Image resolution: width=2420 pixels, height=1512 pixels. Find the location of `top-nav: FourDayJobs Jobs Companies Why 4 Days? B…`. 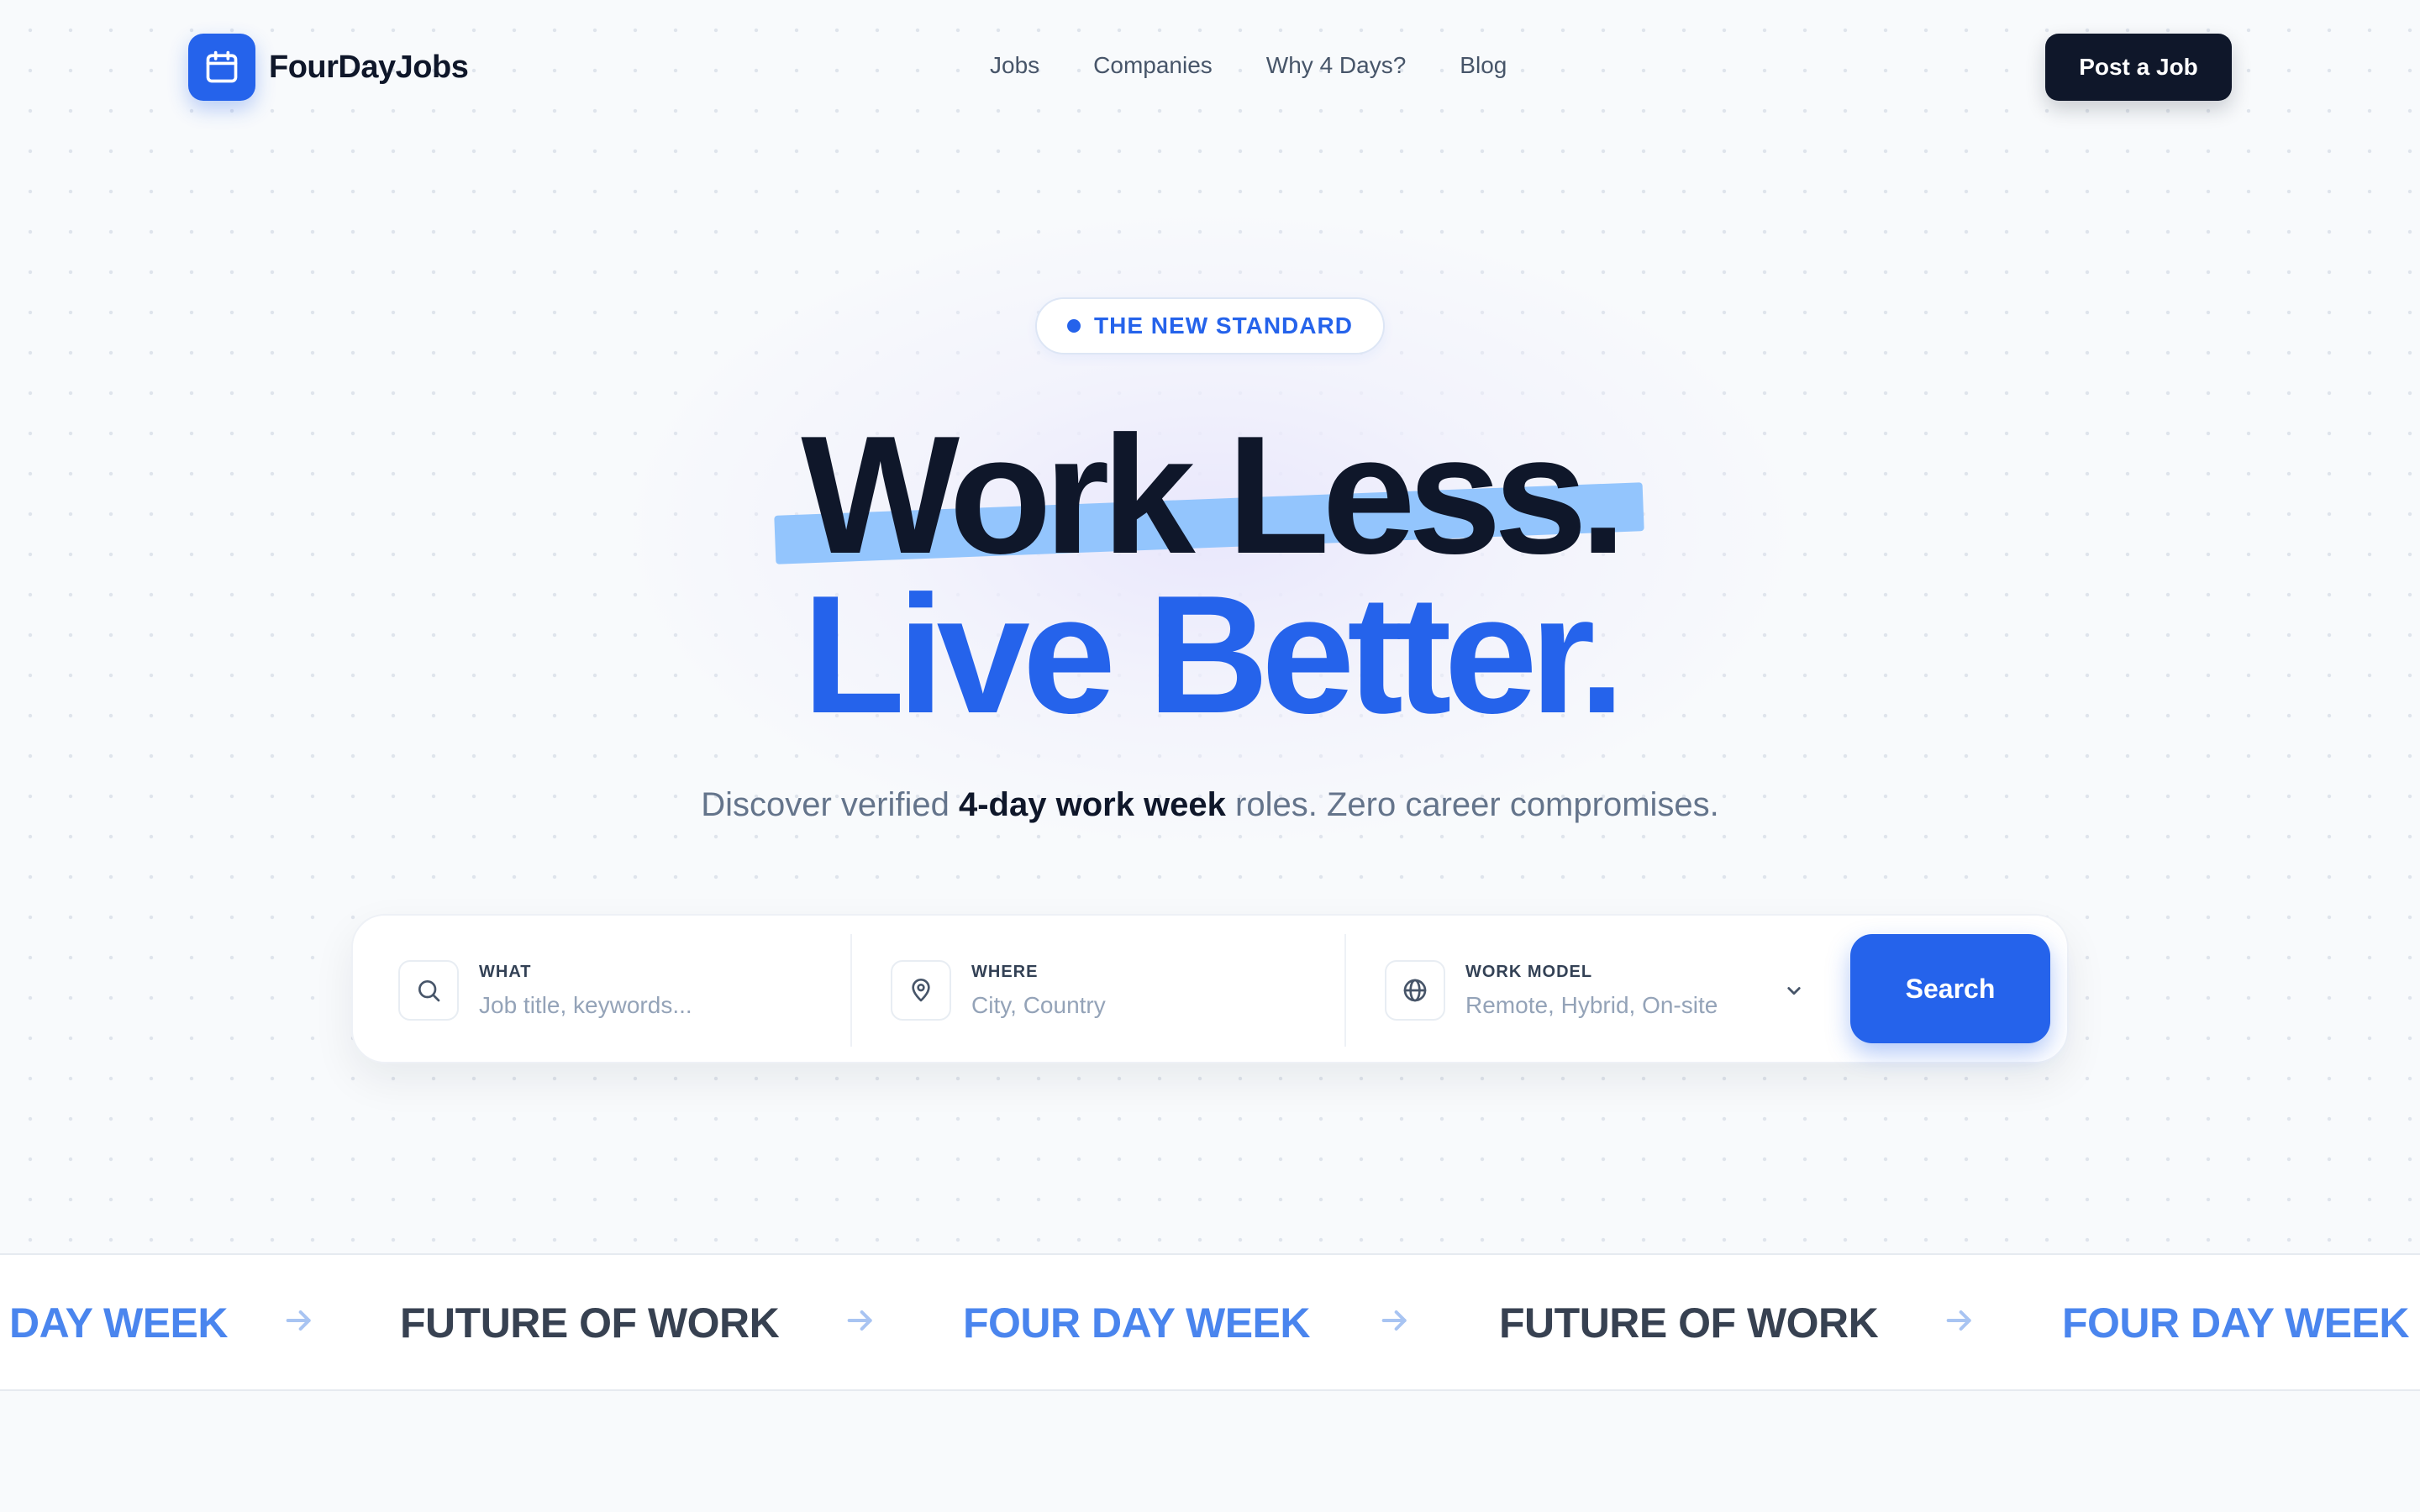

top-nav: FourDayJobs Jobs Companies Why 4 Days? B… is located at coordinates (1210, 67).